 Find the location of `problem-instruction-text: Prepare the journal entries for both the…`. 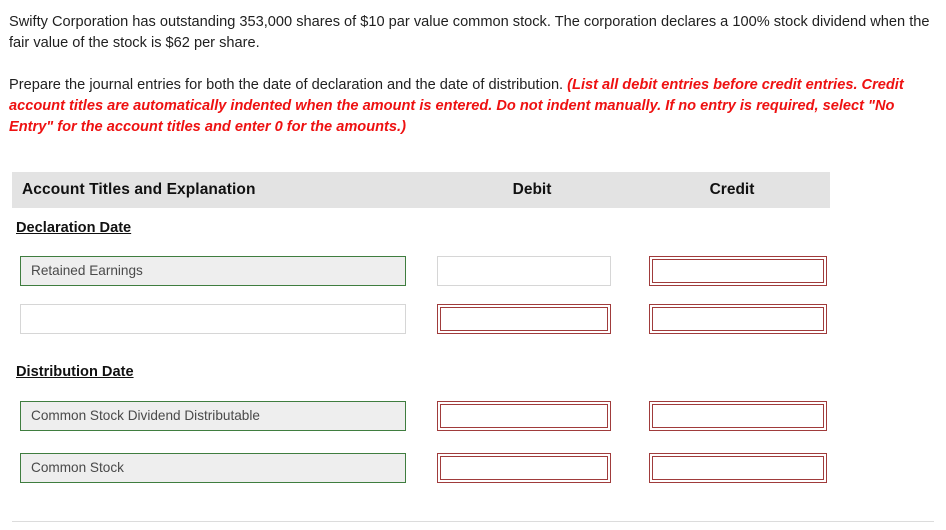

problem-instruction-text: Prepare the journal entries for both the… is located at coordinates (470, 106).